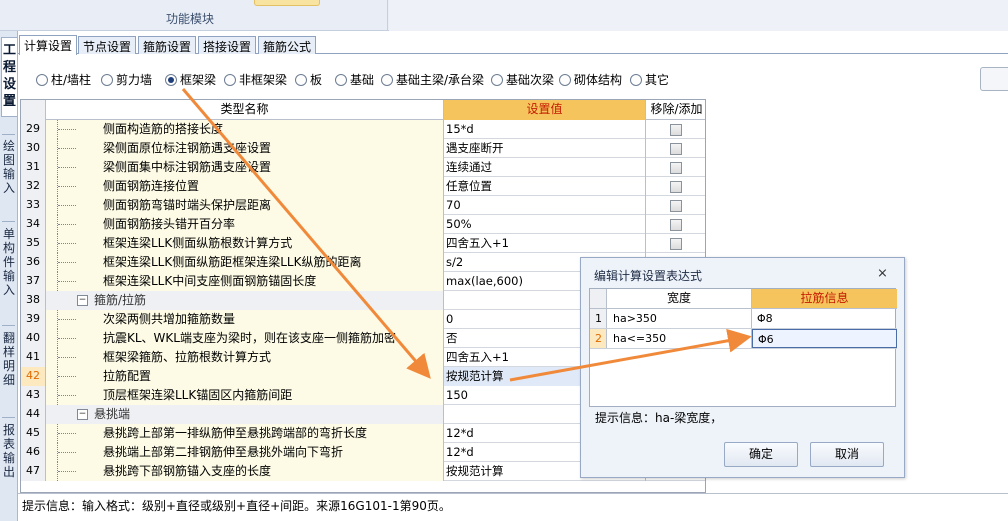  What do you see at coordinates (210, 281) in the screenshot?
I see `row-name: 框架连梁LLK中间支座侧面钢筋锚固长度` at bounding box center [210, 281].